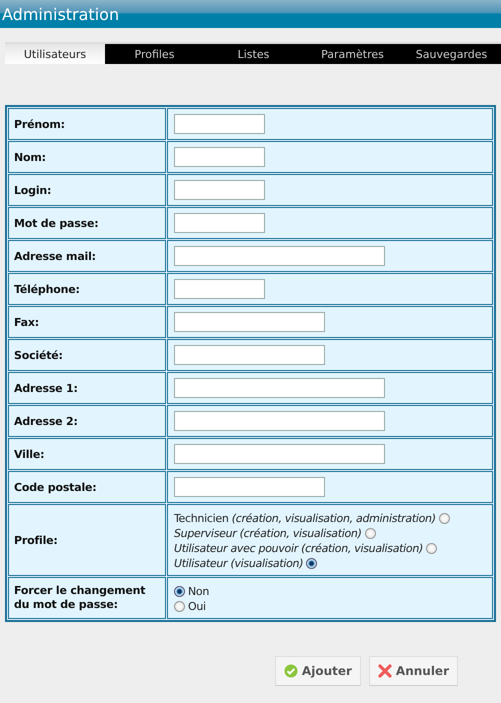 This screenshot has width=501, height=703. Describe the element at coordinates (29, 454) in the screenshot. I see `field-label: Ville:` at that location.